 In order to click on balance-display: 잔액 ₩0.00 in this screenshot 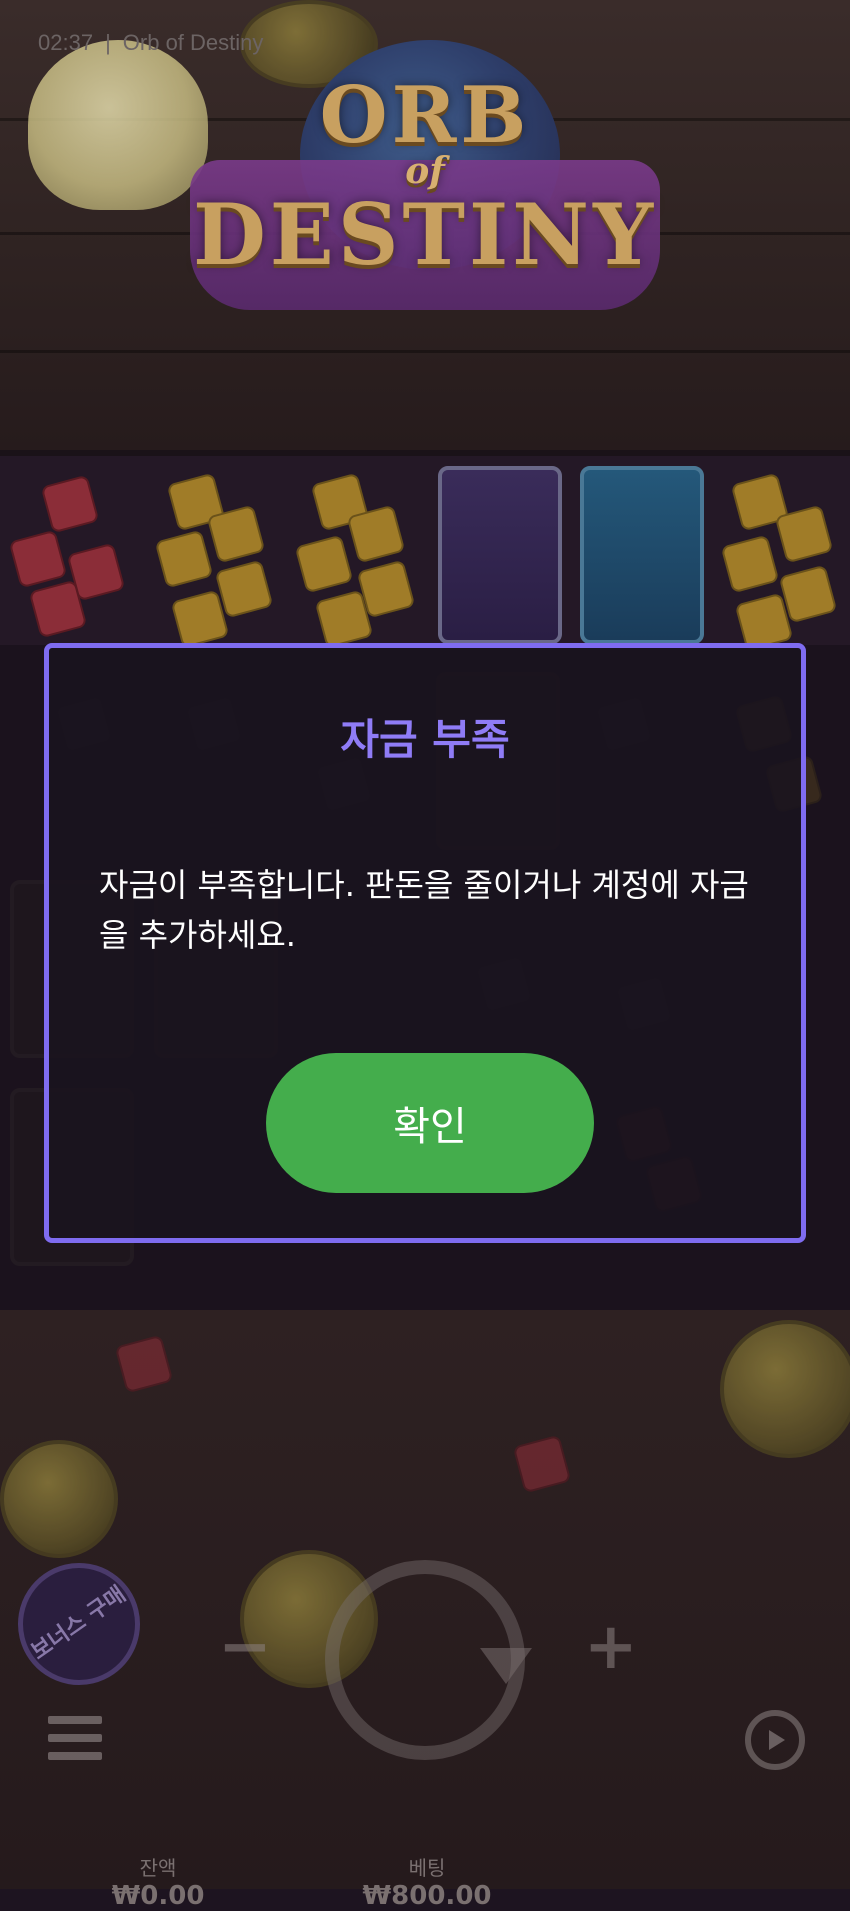, I will do `click(158, 1881)`.